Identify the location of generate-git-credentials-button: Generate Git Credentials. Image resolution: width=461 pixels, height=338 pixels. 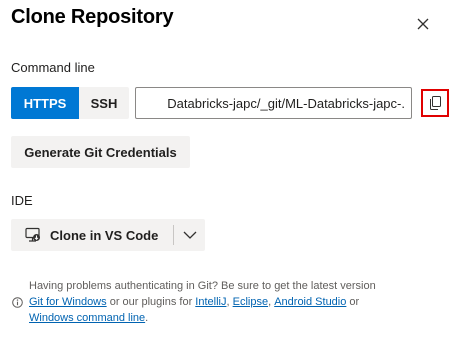
(100, 152).